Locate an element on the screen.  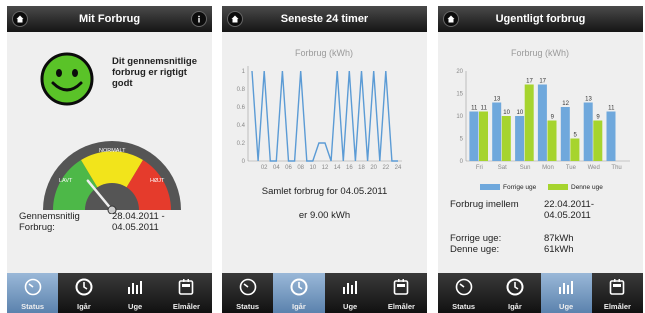
tab-label: Status is located at coordinates (464, 306).